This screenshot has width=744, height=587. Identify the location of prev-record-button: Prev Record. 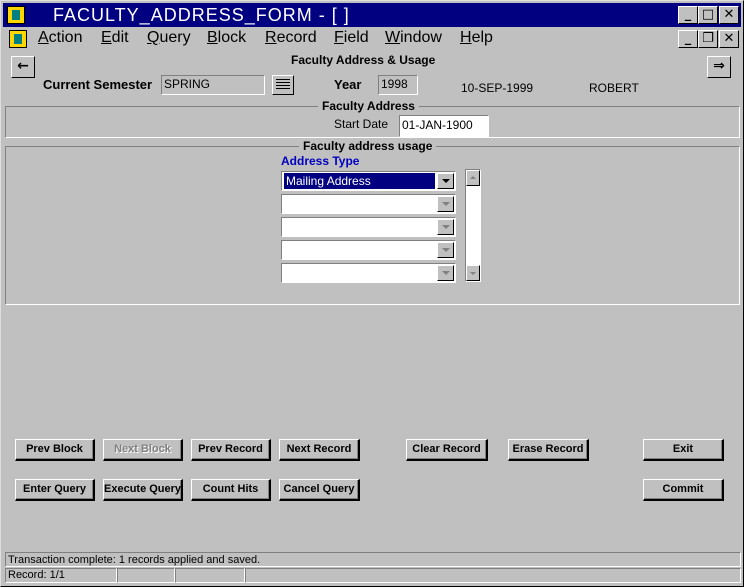
(231, 450).